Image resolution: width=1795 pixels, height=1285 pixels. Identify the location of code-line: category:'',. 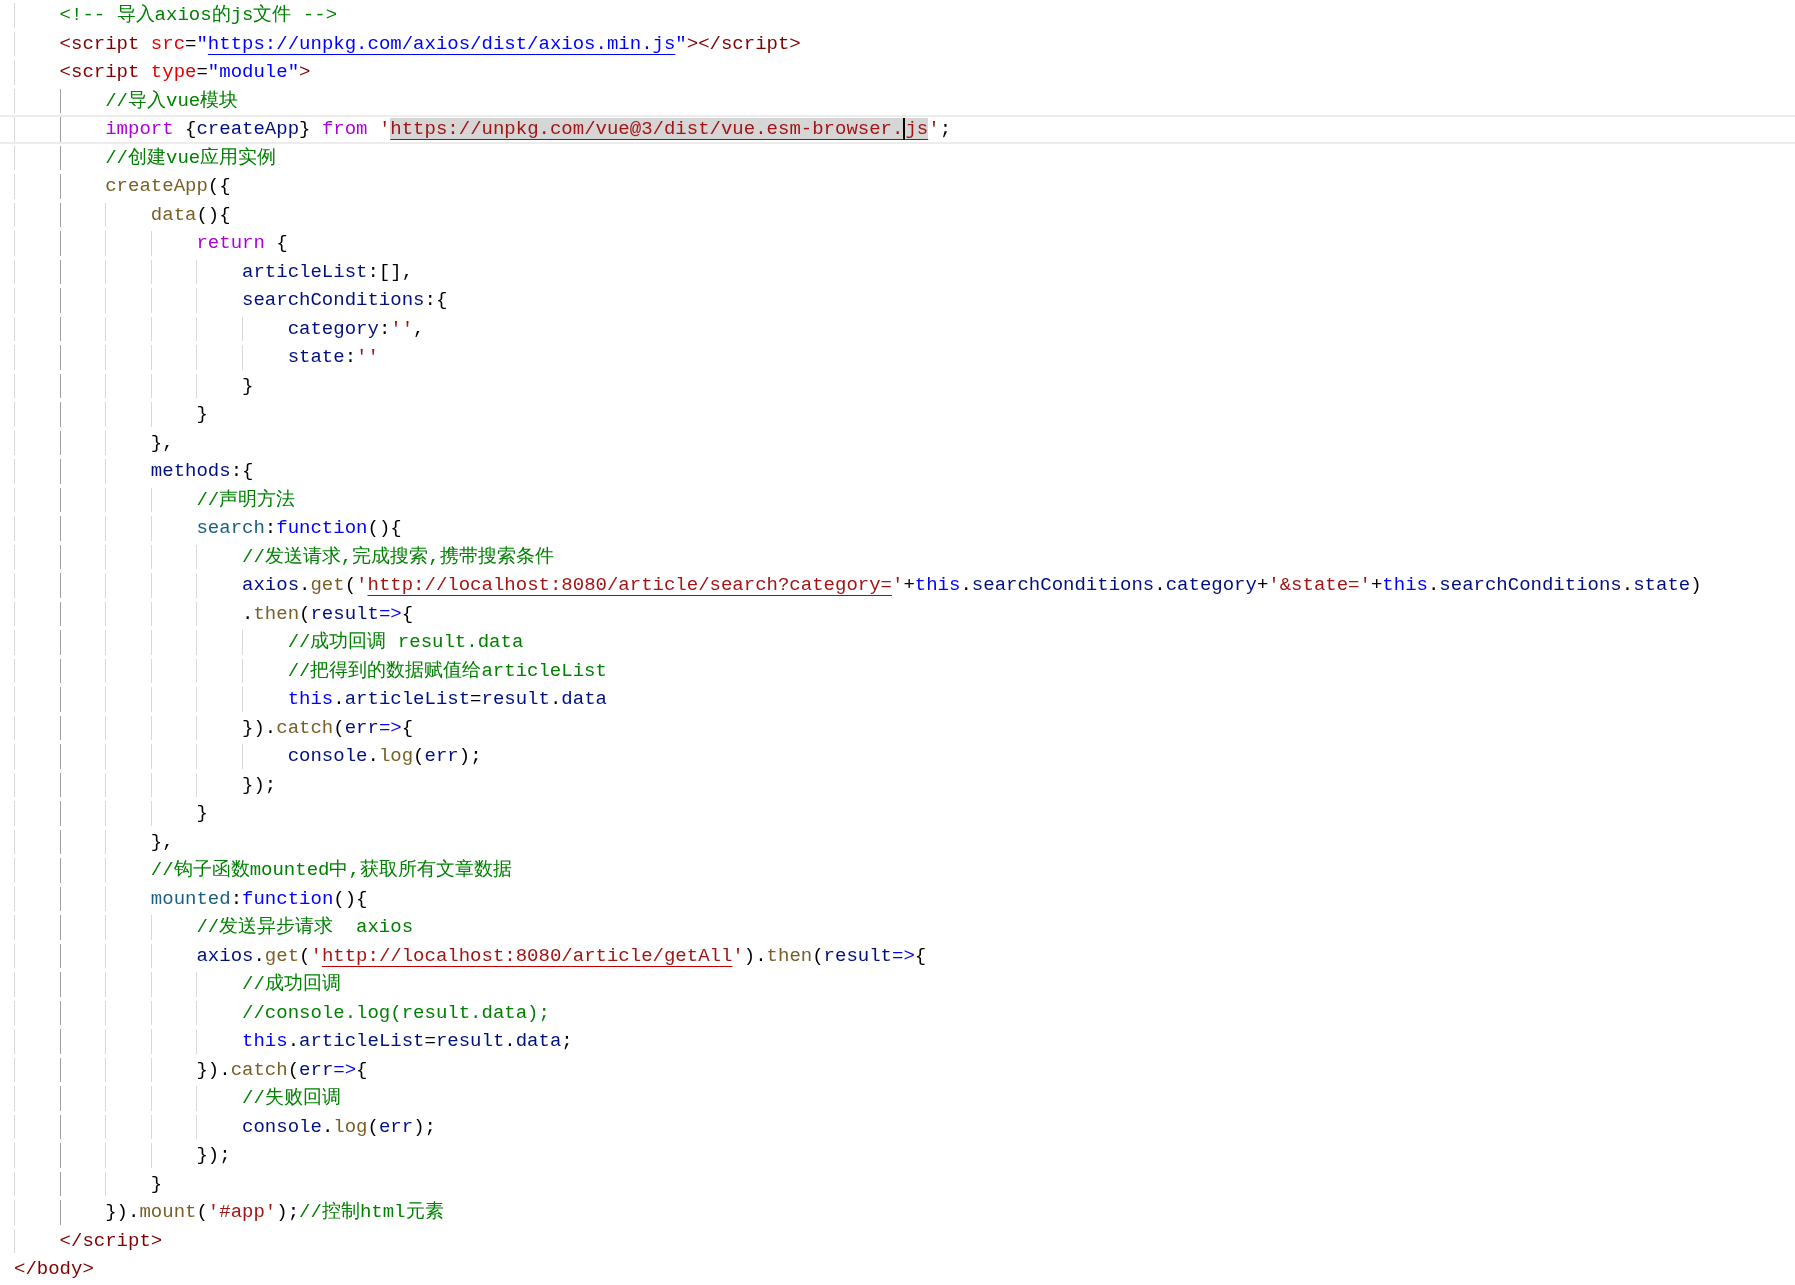
(356, 329).